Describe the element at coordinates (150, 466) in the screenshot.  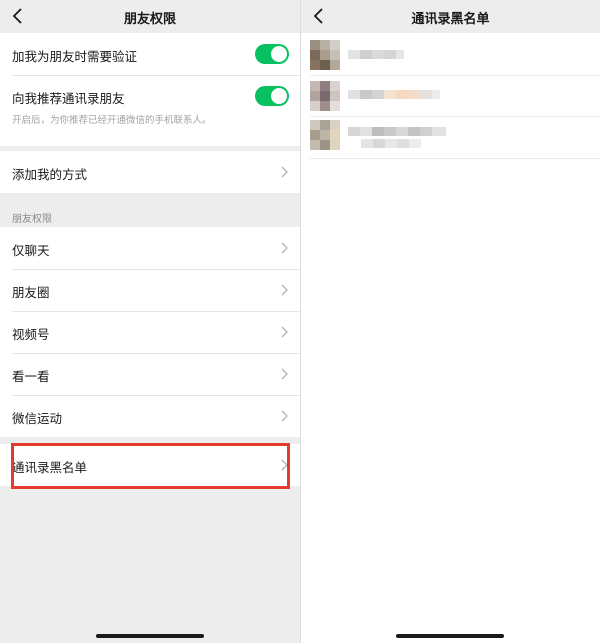
I see `highlight-box` at that location.